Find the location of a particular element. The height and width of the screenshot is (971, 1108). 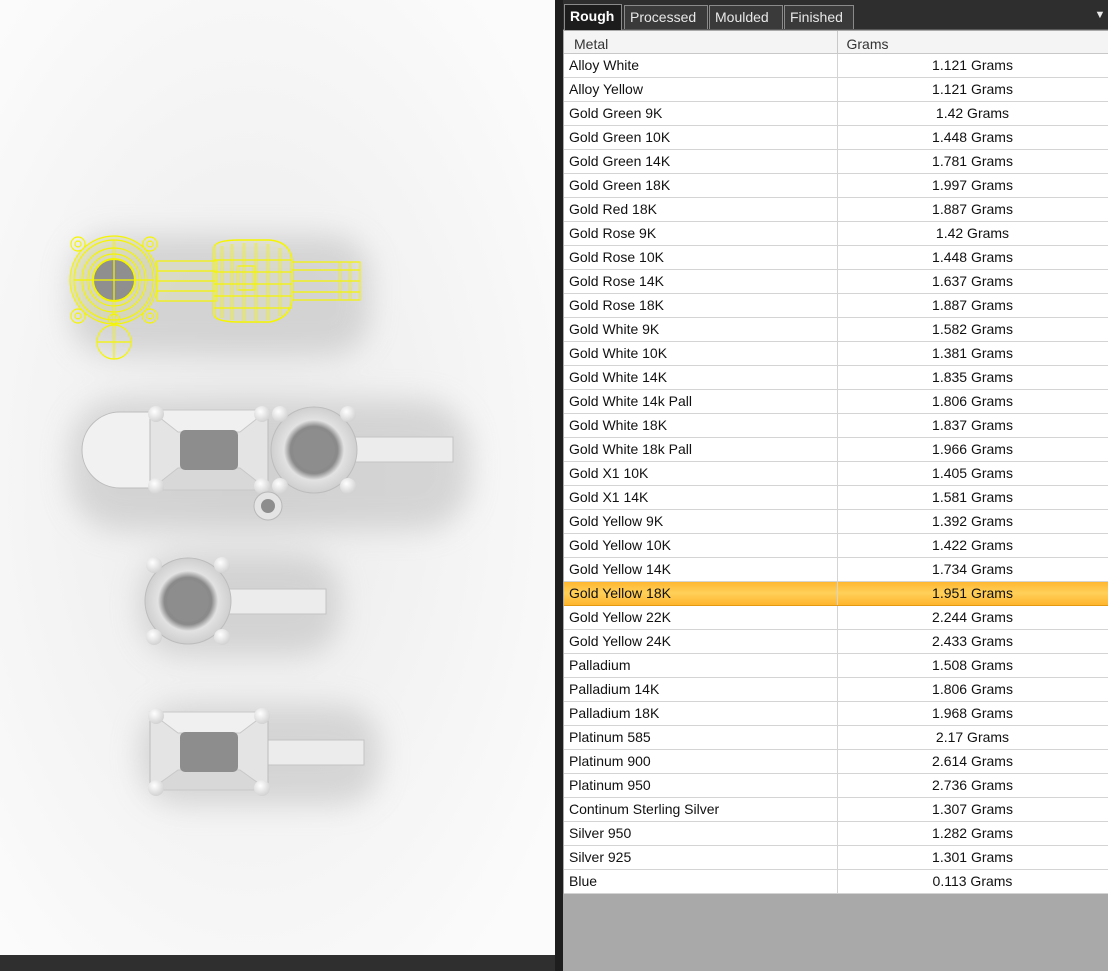

grams-cell: 1.581 Grams is located at coordinates (972, 497).